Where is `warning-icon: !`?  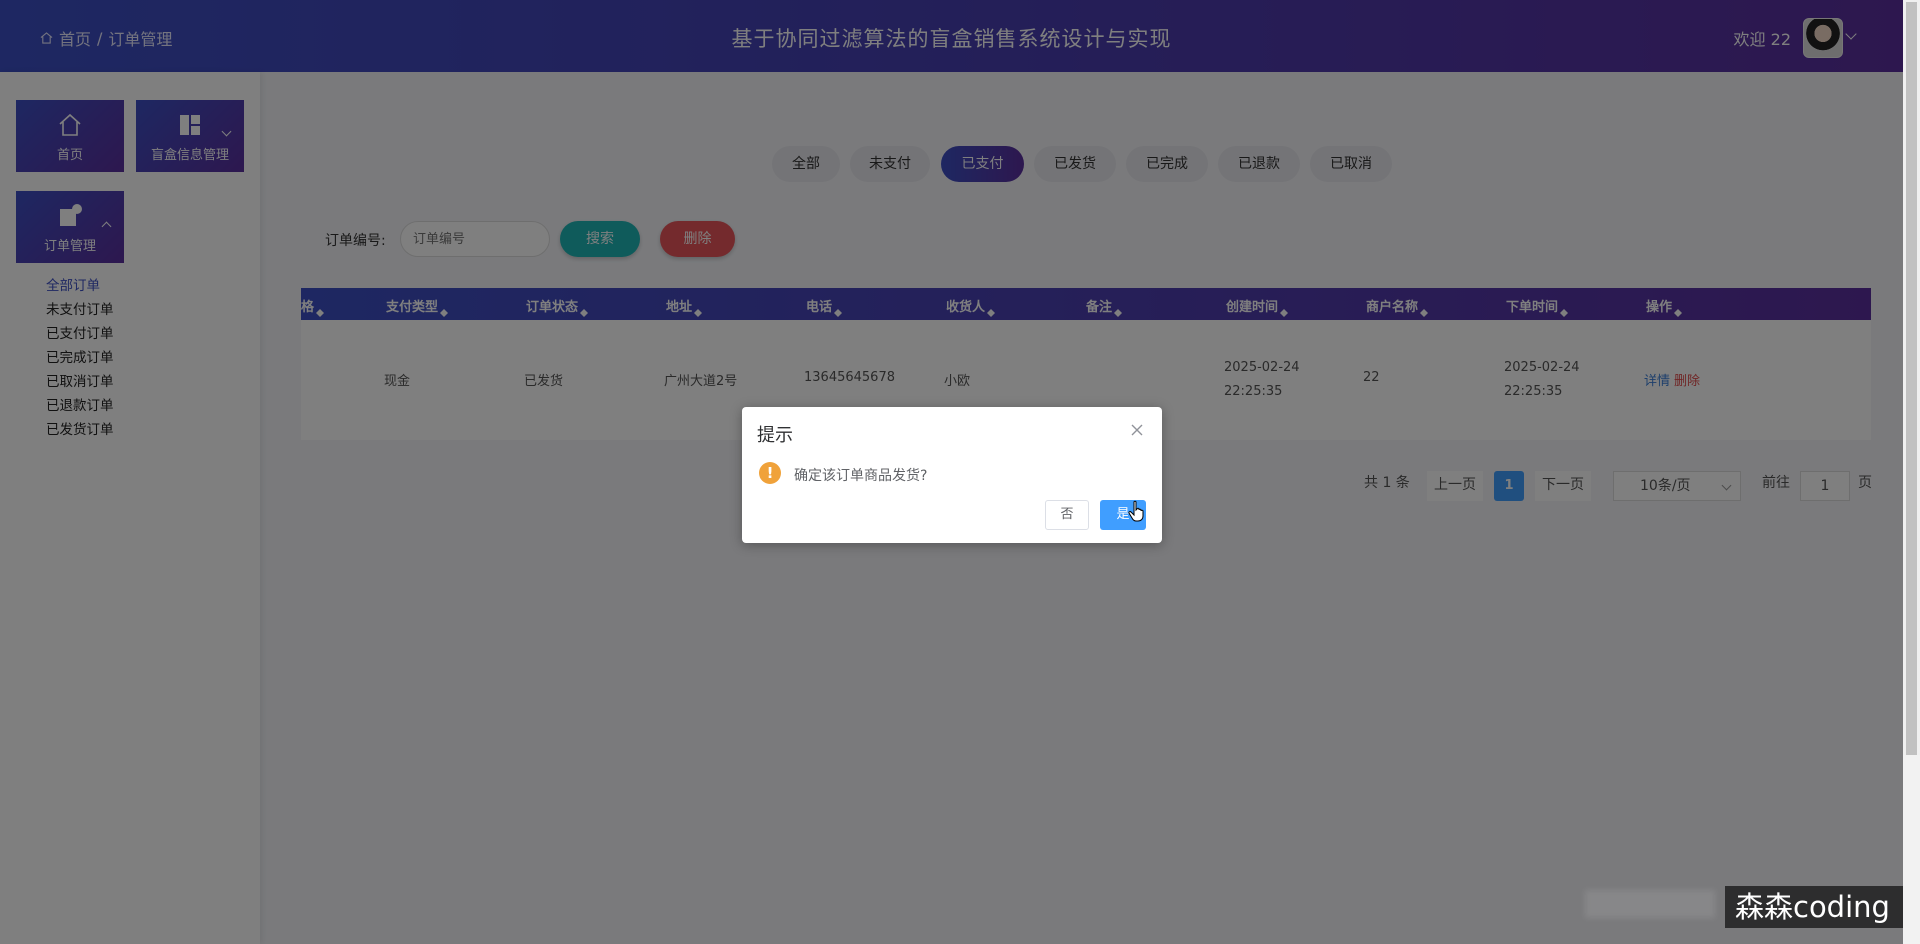
warning-icon: ! is located at coordinates (770, 473).